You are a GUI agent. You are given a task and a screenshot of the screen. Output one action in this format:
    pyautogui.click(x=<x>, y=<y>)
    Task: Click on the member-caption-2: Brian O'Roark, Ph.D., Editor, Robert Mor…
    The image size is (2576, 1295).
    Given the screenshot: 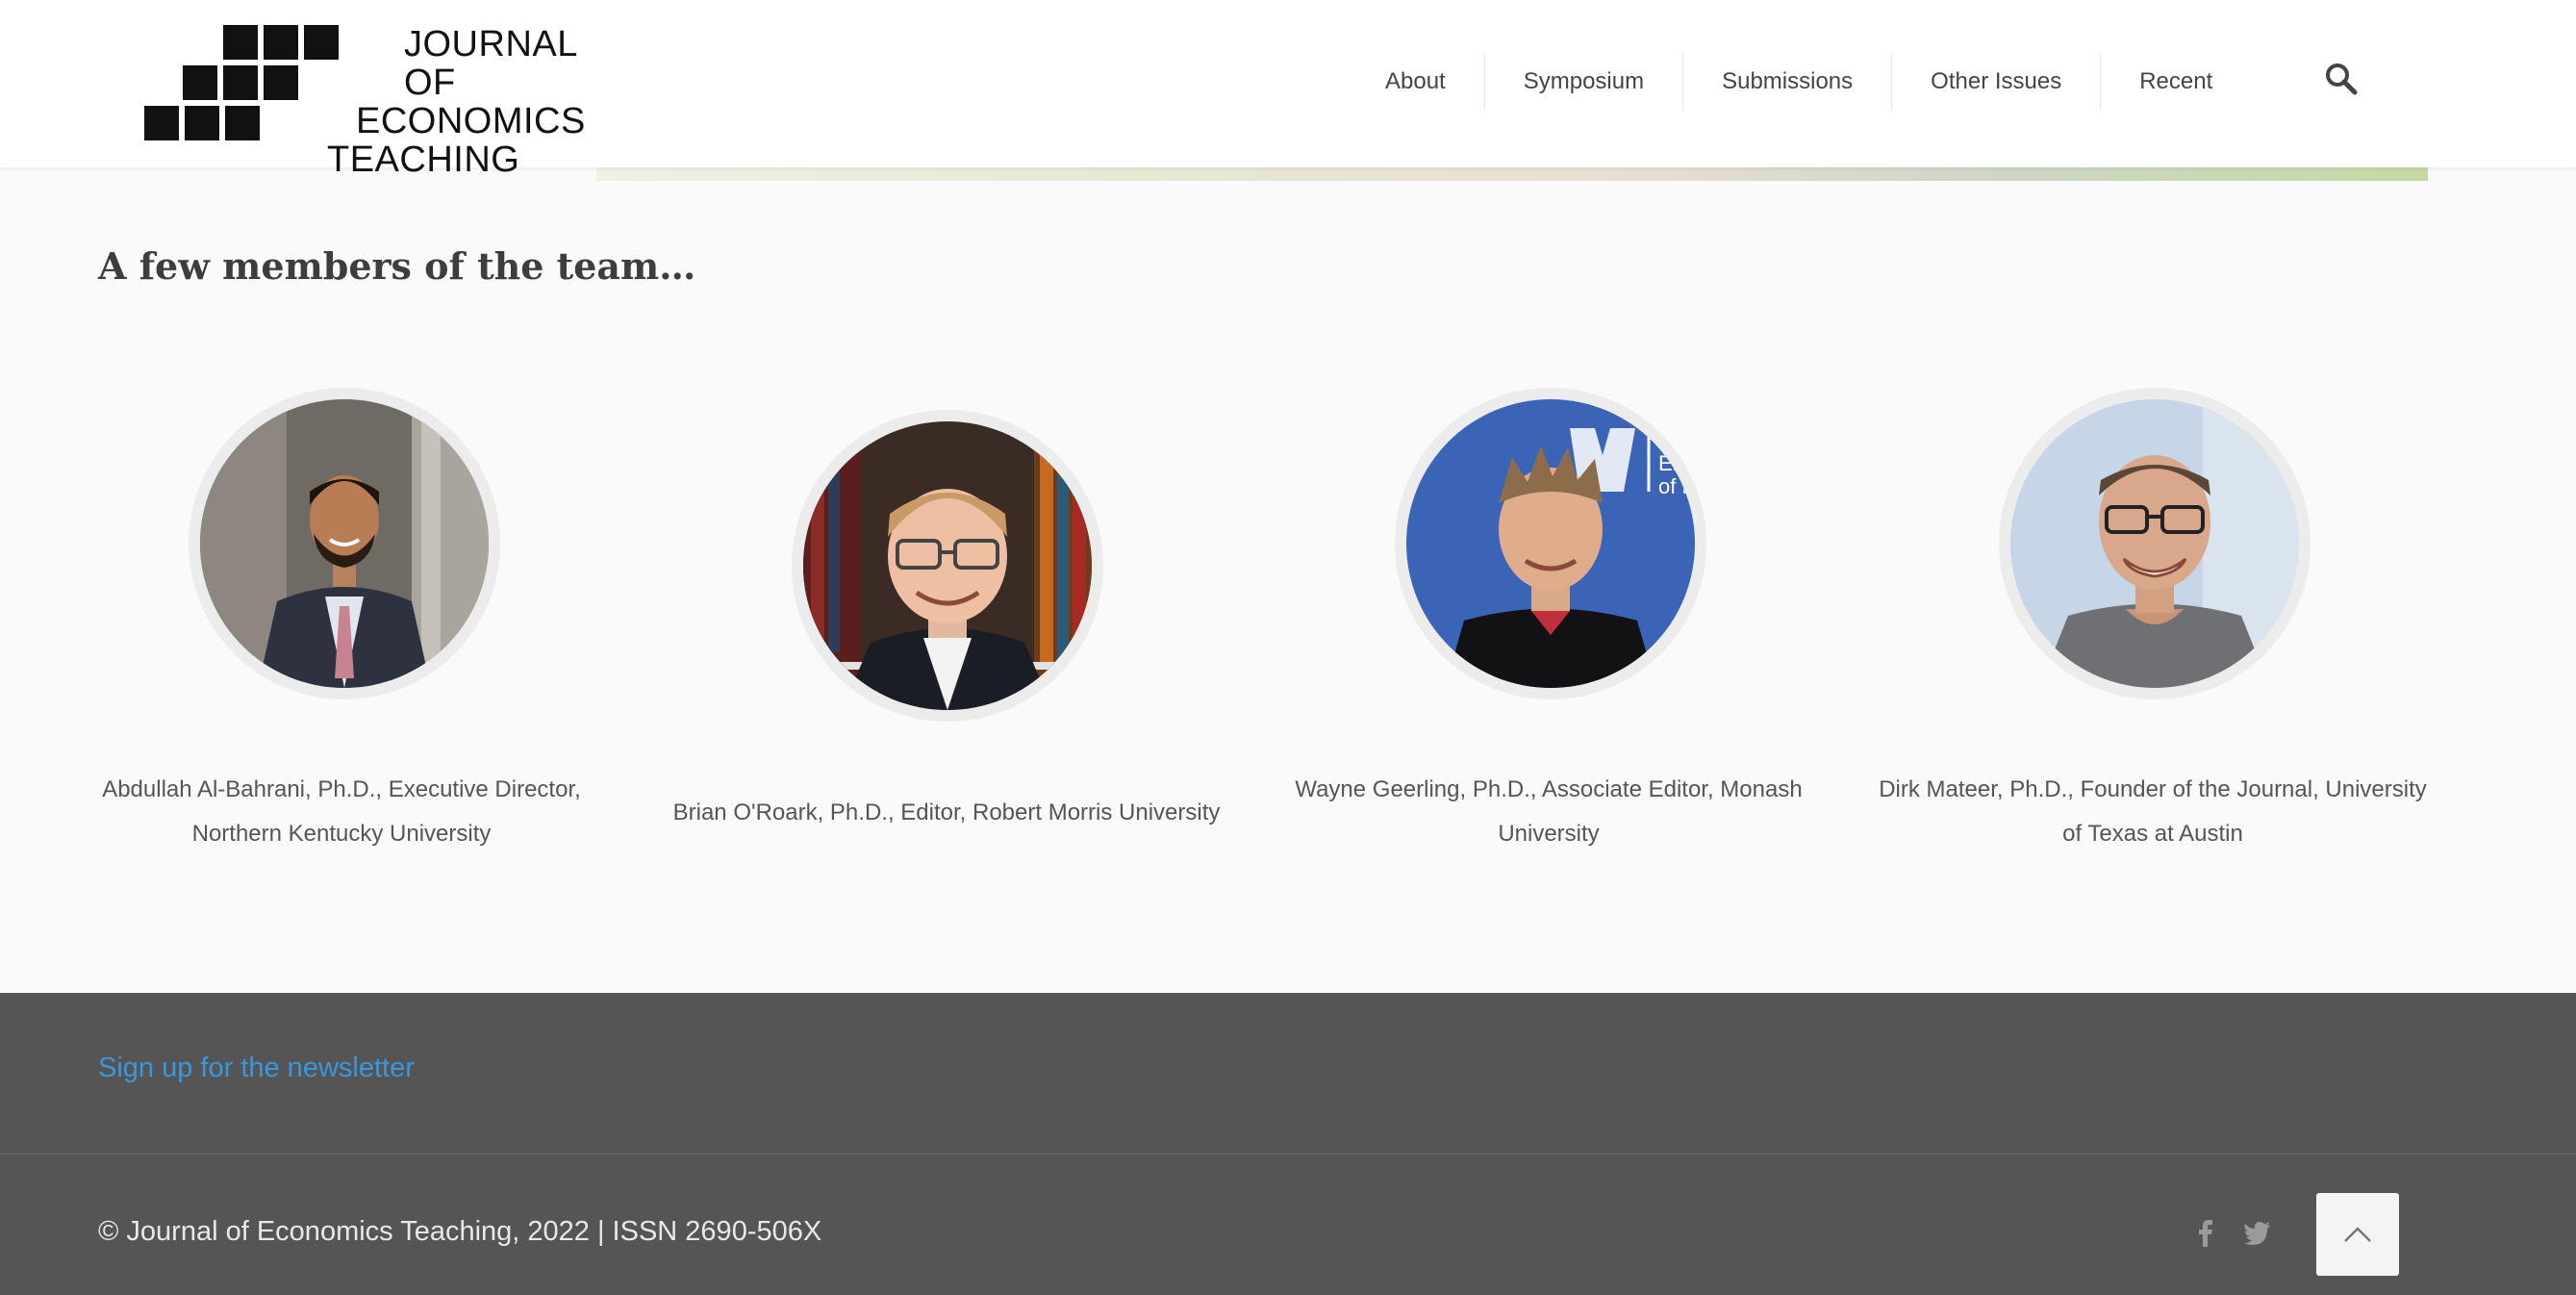 What is the action you would take?
    pyautogui.click(x=947, y=812)
    